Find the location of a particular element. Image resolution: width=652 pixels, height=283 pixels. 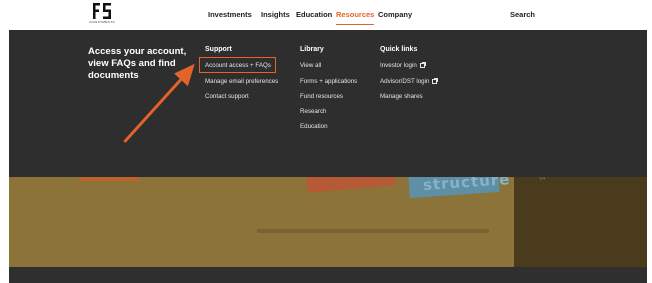

nav-search: Search is located at coordinates (522, 14).